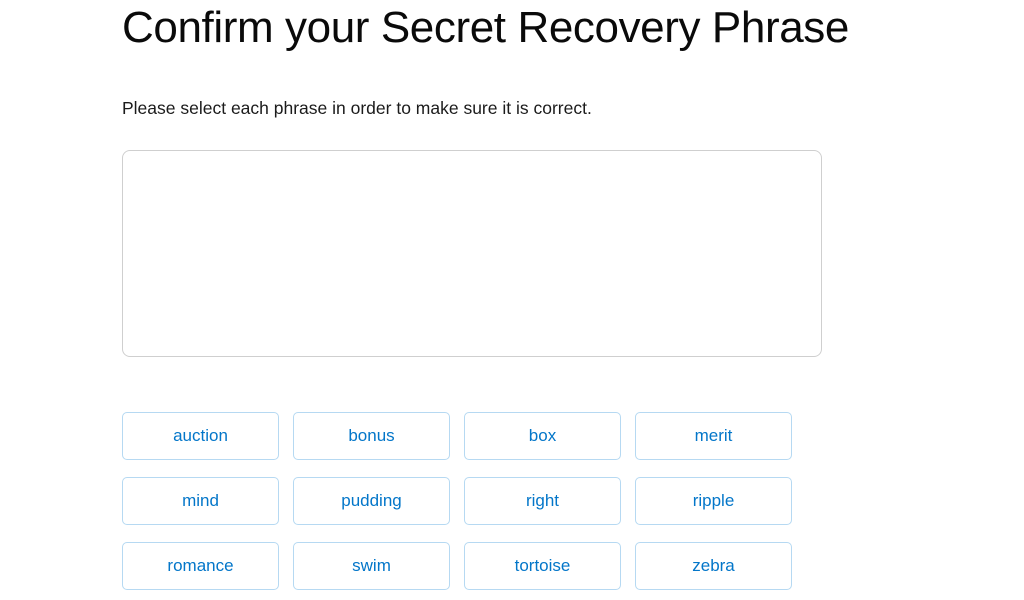  What do you see at coordinates (542, 566) in the screenshot?
I see `word-chip: tortoise` at bounding box center [542, 566].